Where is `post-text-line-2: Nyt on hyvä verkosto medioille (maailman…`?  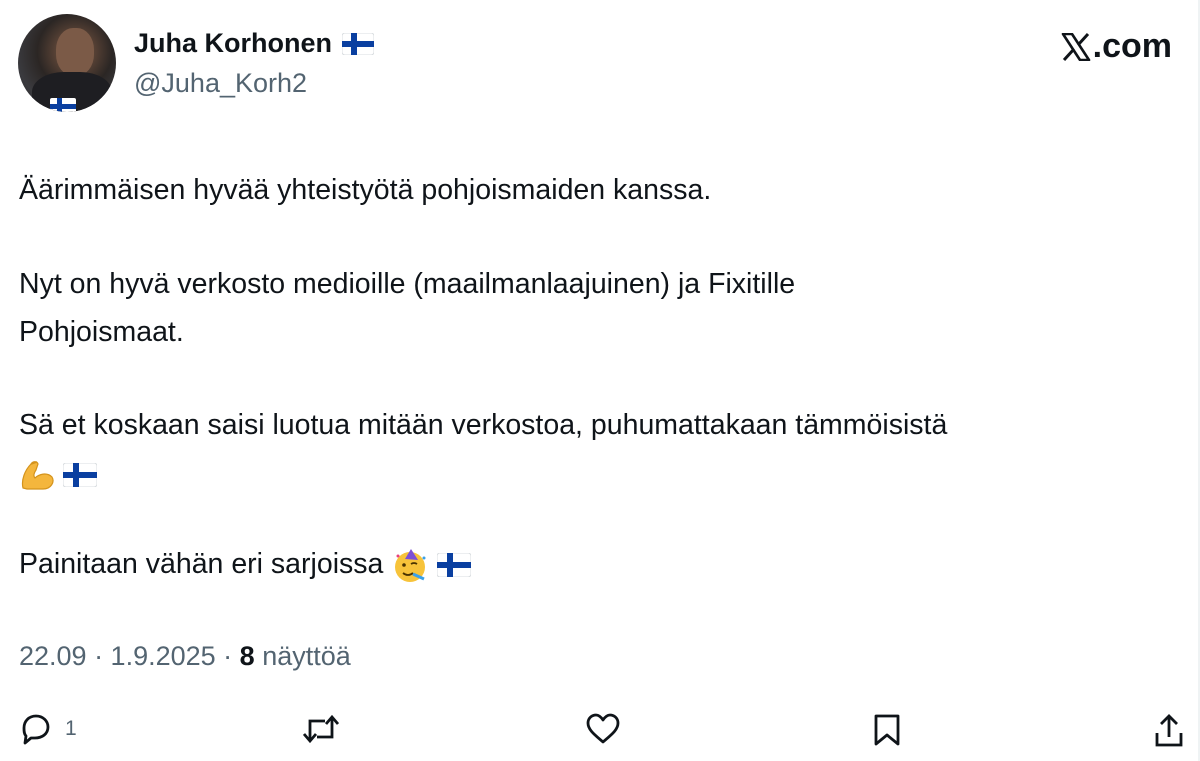
post-text-line-2: Nyt on hyvä verkosto medioille (maailman… is located at coordinates (407, 284).